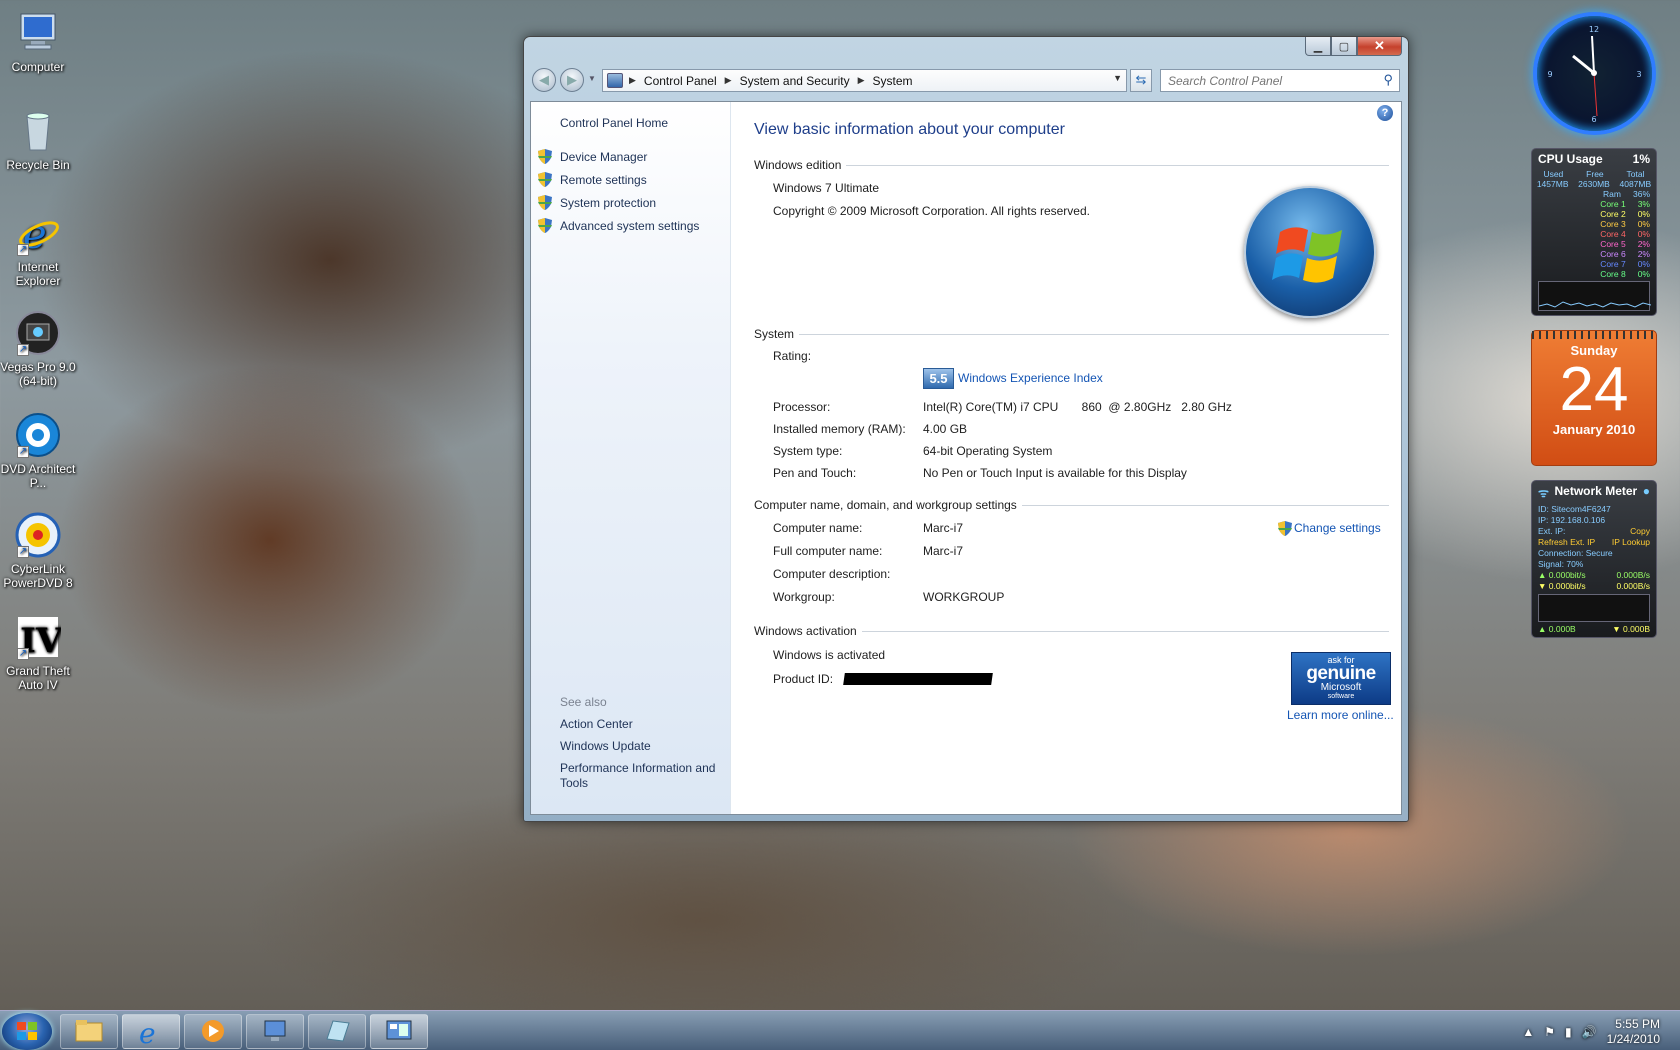  I want to click on control-panel-home-link: Control Panel Home, so click(614, 123).